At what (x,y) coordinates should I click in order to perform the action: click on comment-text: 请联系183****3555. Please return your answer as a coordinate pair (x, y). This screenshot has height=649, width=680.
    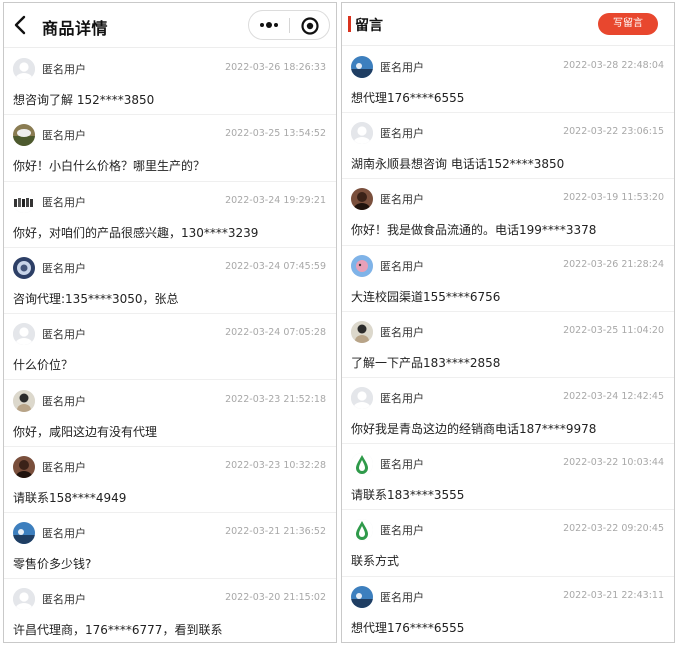
    Looking at the image, I should click on (408, 495).